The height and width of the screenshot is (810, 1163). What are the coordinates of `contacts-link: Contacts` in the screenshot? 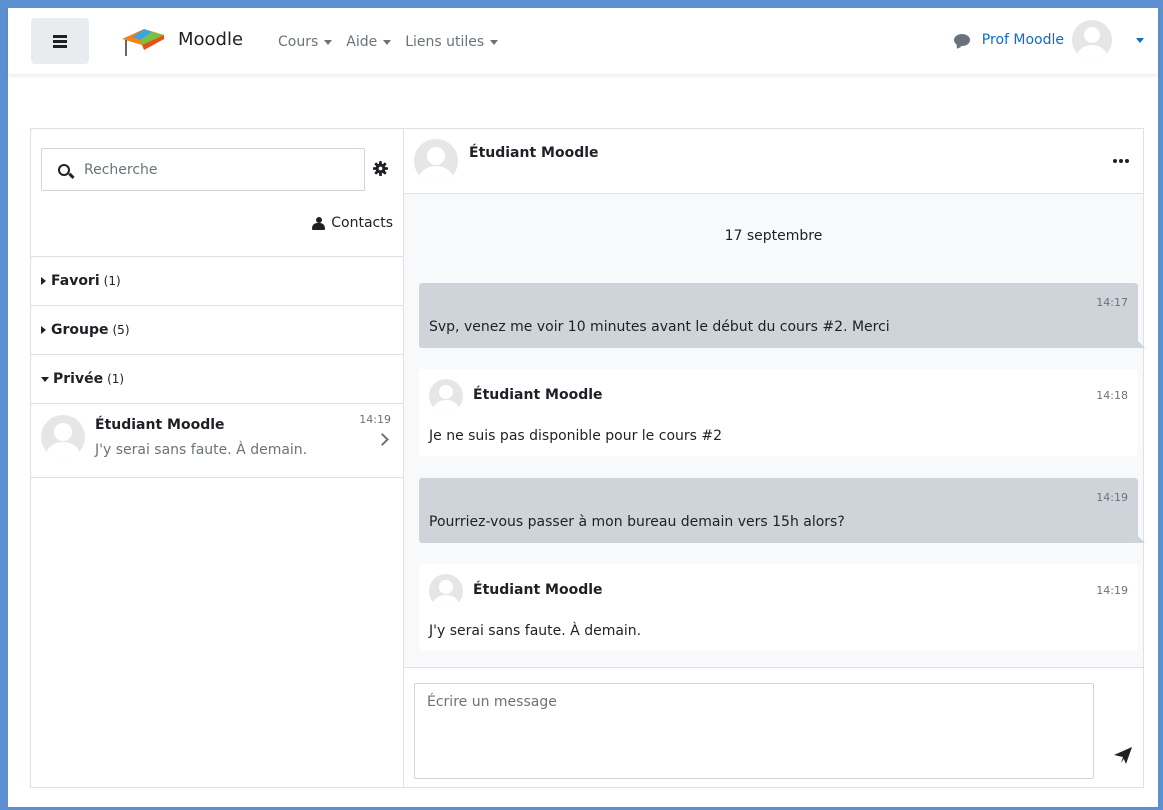 It's located at (352, 223).